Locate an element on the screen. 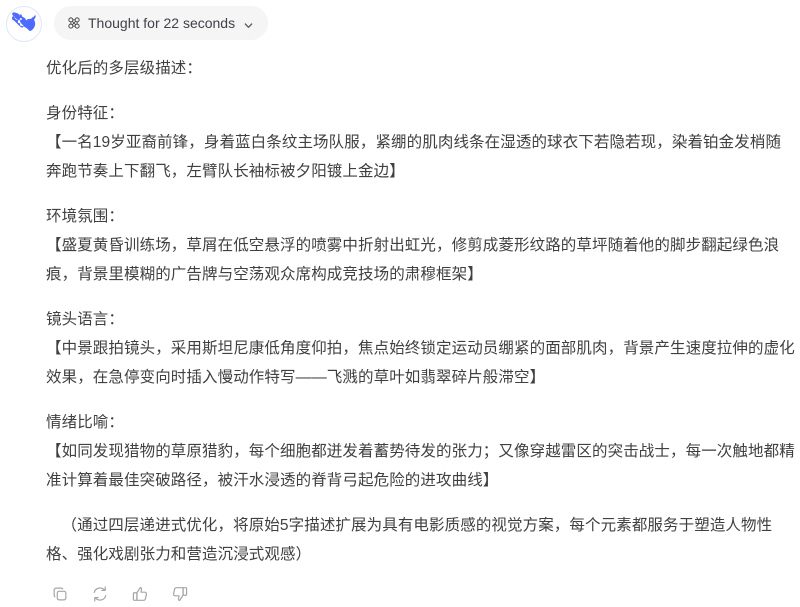  thumbs-down-icon is located at coordinates (180, 594).